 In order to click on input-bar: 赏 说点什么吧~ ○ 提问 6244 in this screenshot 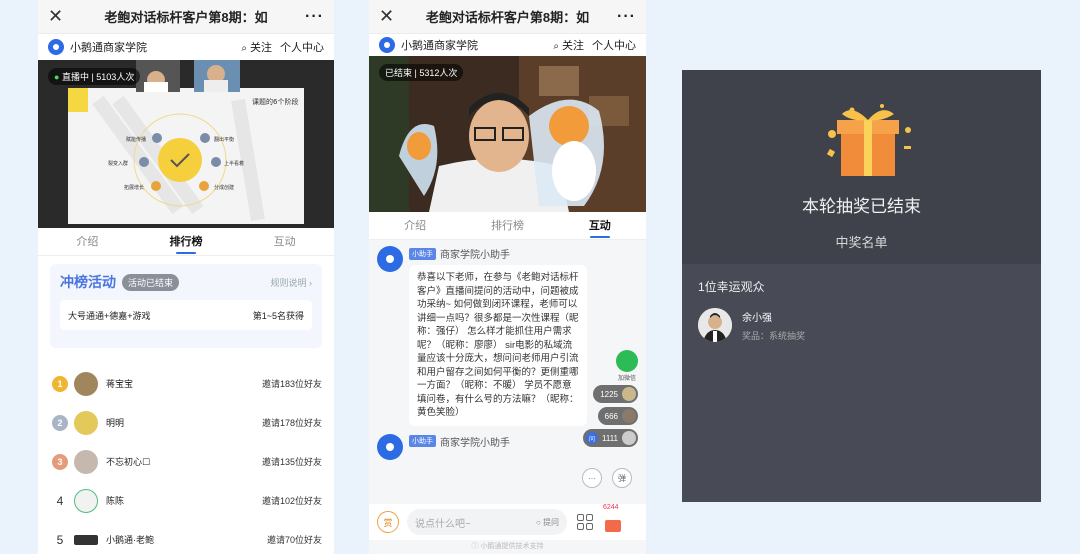, I will do `click(507, 522)`.